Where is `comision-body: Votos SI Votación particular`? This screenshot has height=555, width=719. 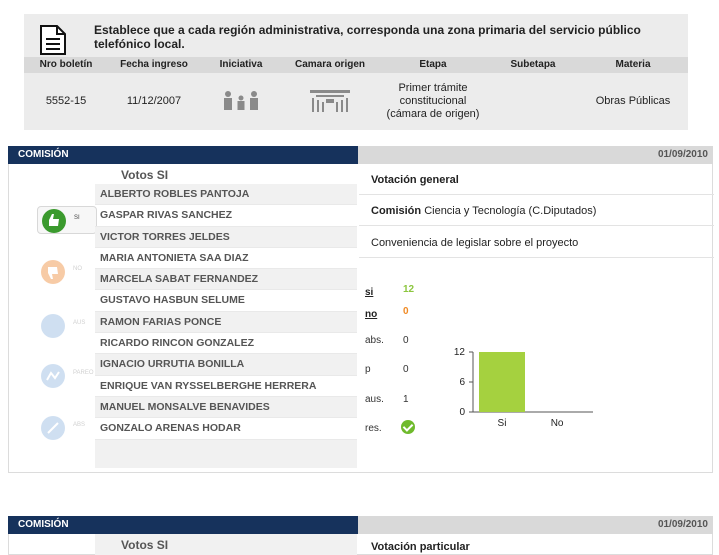
comision-body: Votos SI Votación particular is located at coordinates (360, 544).